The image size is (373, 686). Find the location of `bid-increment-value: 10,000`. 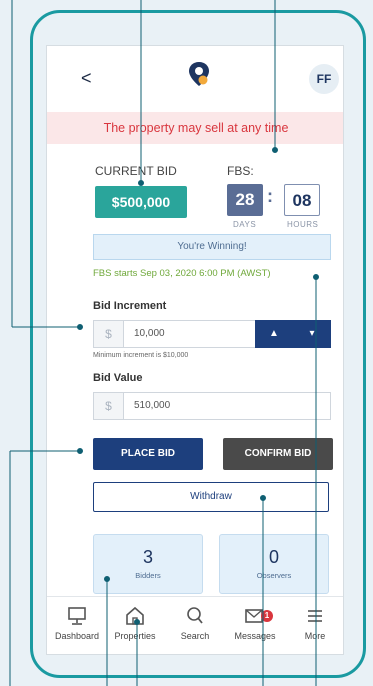

bid-increment-value: 10,000 is located at coordinates (149, 333).